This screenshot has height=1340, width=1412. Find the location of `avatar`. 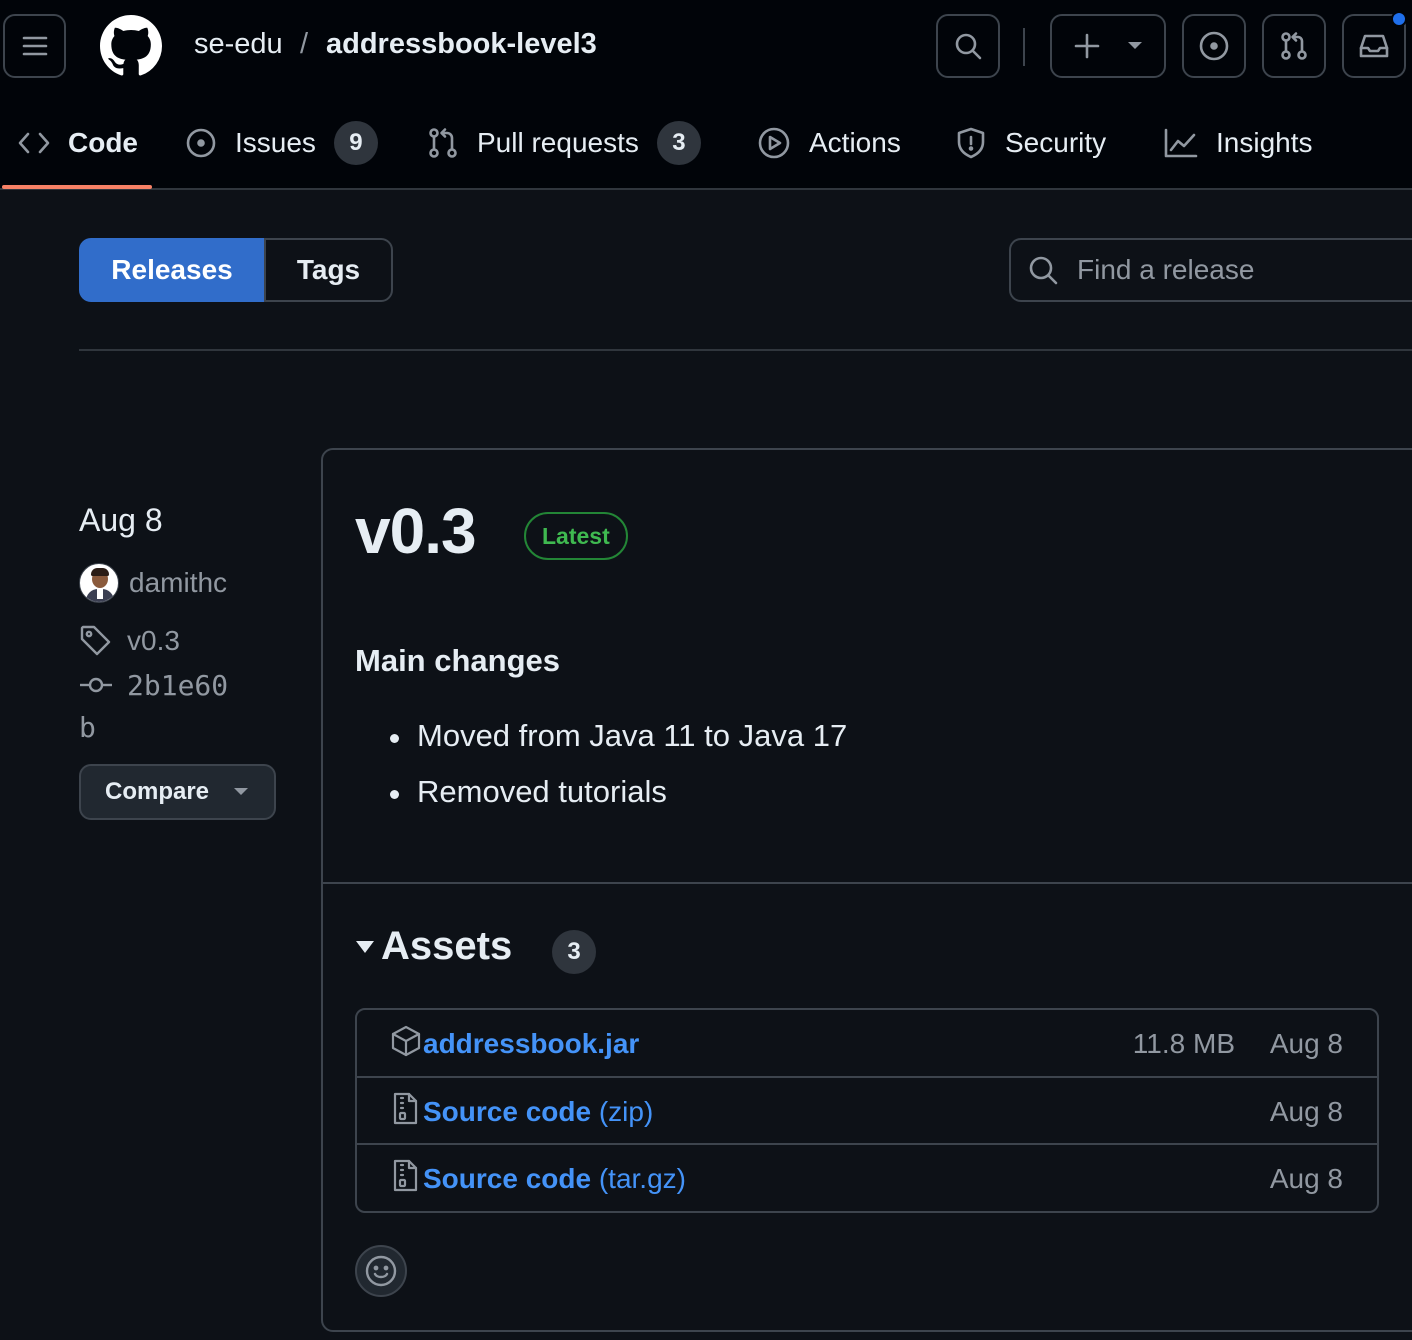

avatar is located at coordinates (99, 583).